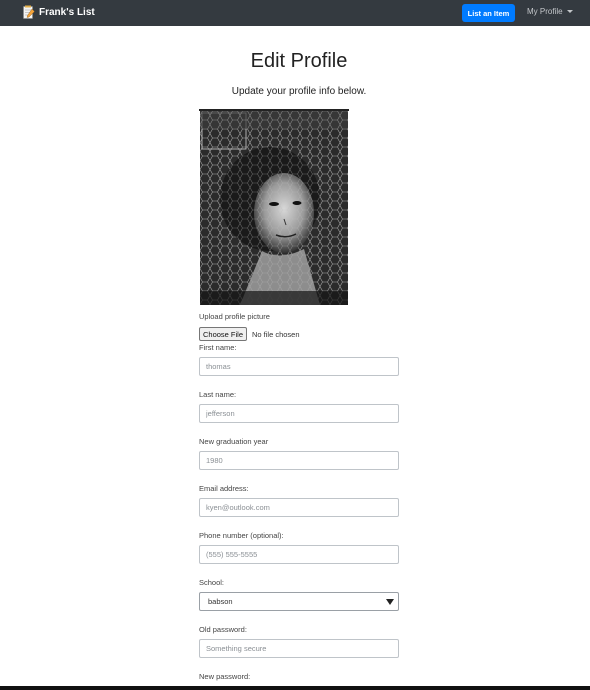  Describe the element at coordinates (299, 460) in the screenshot. I see `grad-year-input` at that location.